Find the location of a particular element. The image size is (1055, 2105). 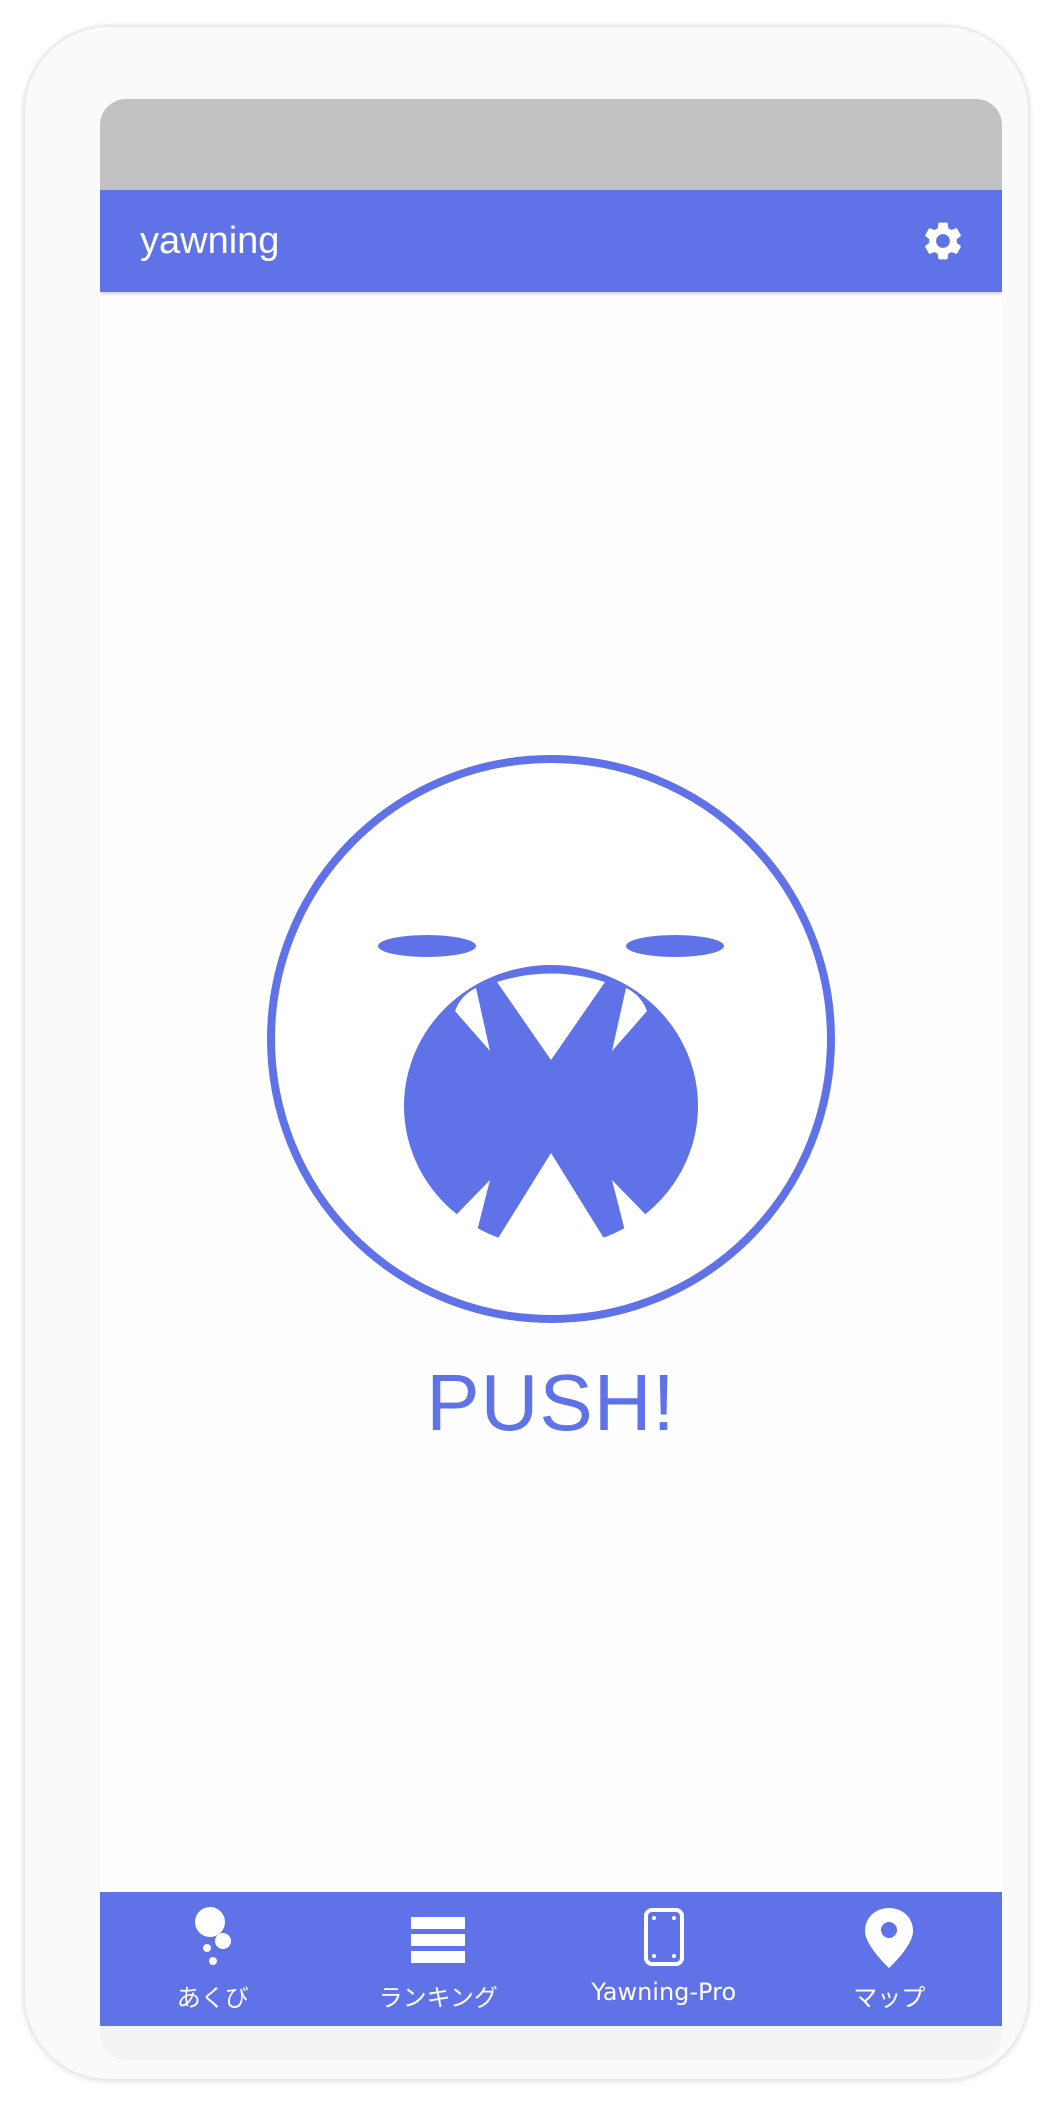

map-pin-icon is located at coordinates (889, 1938).